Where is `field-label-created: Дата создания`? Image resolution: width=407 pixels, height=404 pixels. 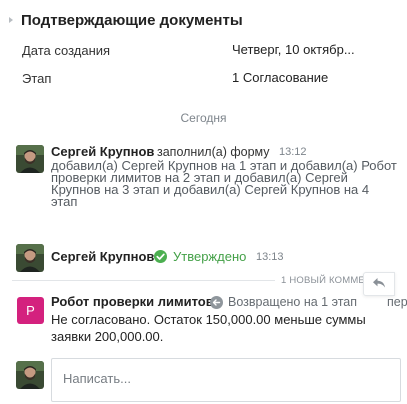
field-label-created: Дата создания is located at coordinates (66, 50).